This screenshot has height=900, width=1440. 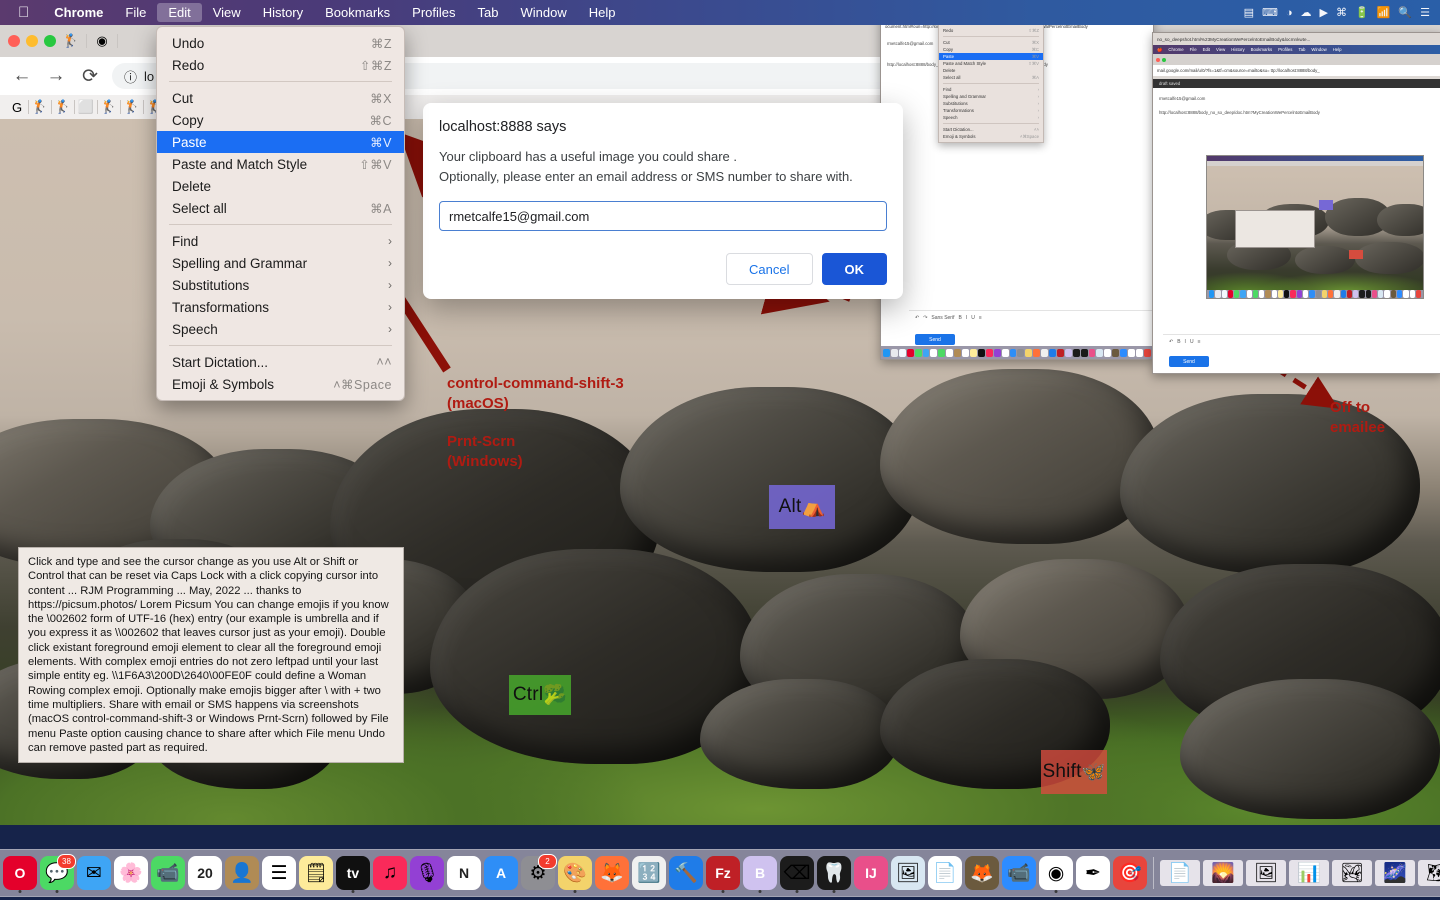 What do you see at coordinates (427, 873) in the screenshot?
I see `dock-icon-podcasts: 🎙` at bounding box center [427, 873].